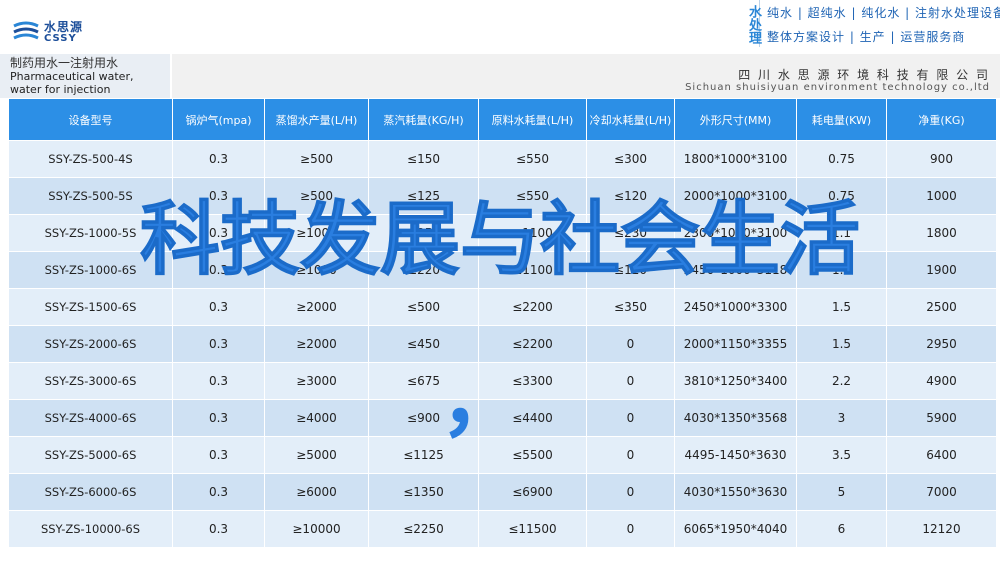  I want to click on table-cell: 5900, so click(941, 418).